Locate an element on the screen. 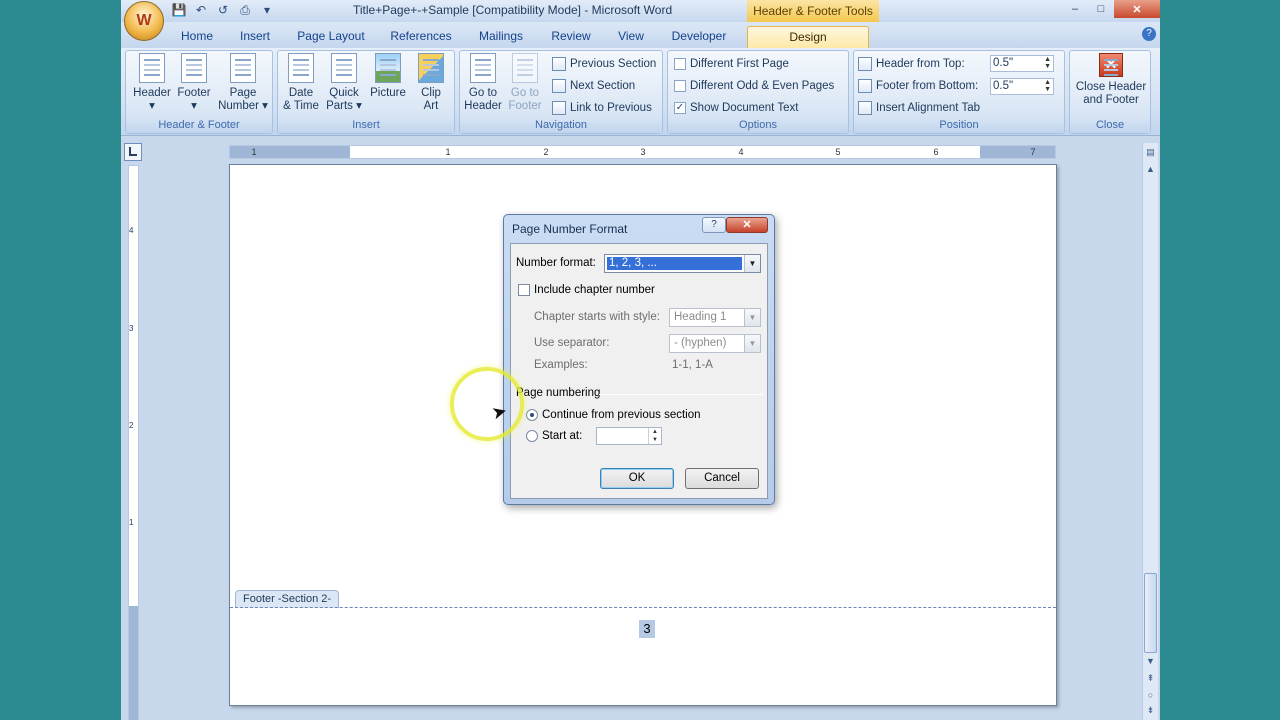 The width and height of the screenshot is (1280, 720). tab-references: References is located at coordinates (421, 37).